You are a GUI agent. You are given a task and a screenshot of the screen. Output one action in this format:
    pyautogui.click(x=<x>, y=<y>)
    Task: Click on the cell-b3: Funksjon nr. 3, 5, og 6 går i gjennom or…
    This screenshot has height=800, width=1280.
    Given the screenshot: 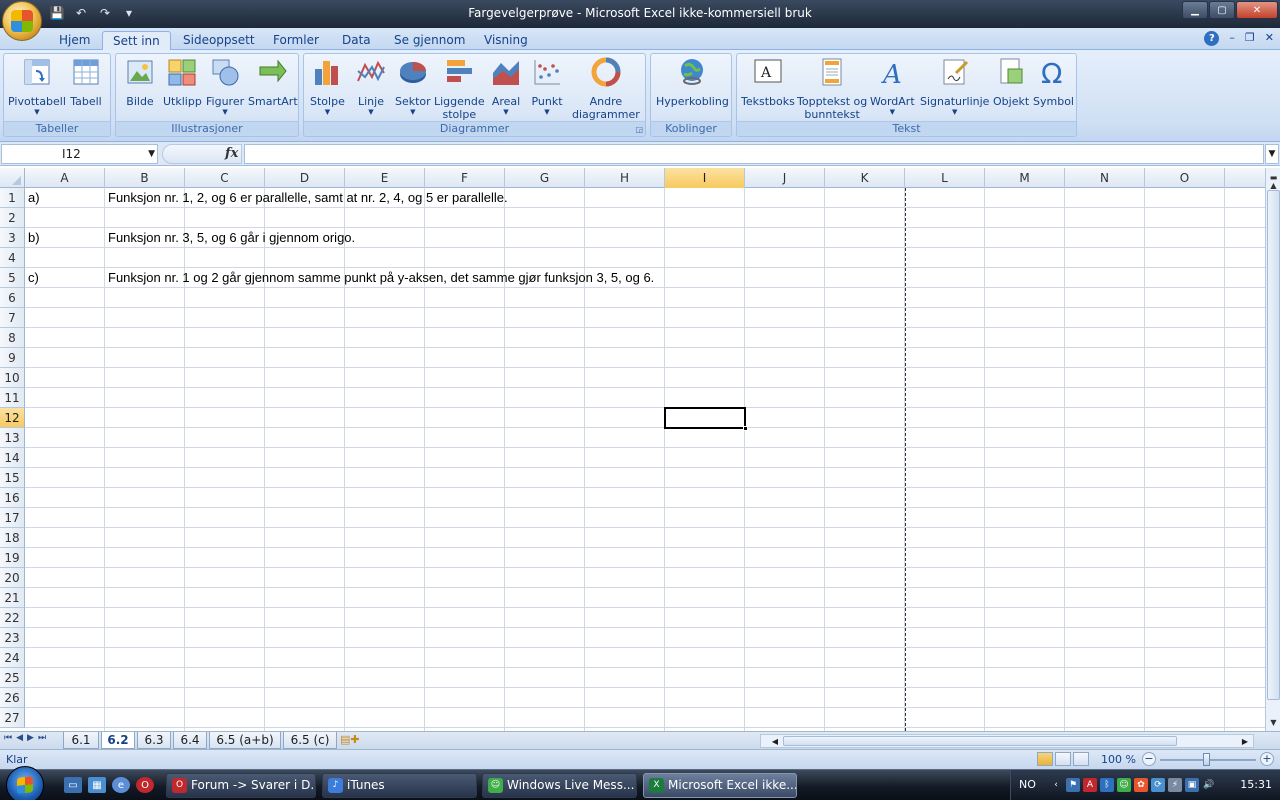 What is the action you would take?
    pyautogui.click(x=230, y=238)
    